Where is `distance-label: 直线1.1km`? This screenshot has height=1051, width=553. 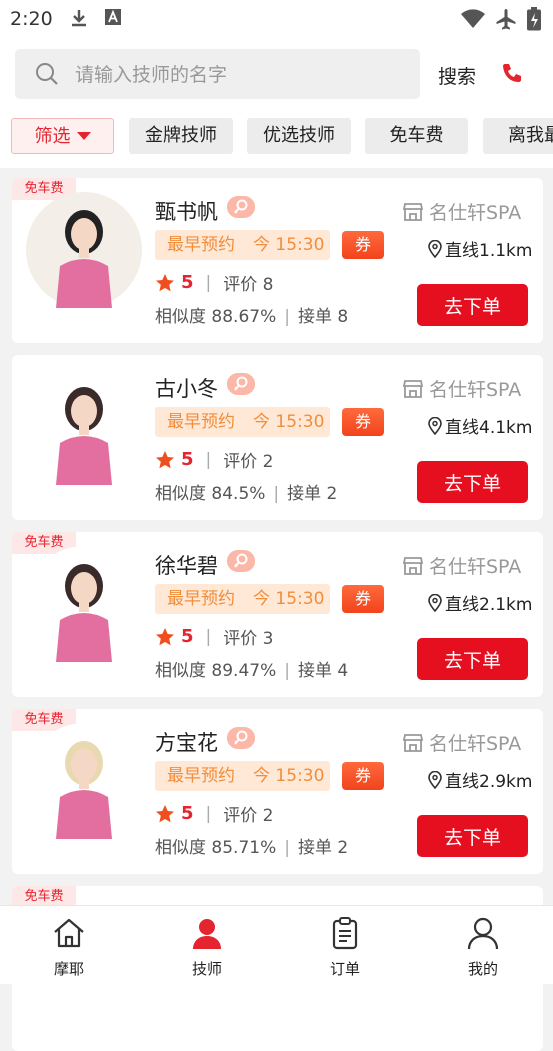
distance-label: 直线1.1km is located at coordinates (489, 251).